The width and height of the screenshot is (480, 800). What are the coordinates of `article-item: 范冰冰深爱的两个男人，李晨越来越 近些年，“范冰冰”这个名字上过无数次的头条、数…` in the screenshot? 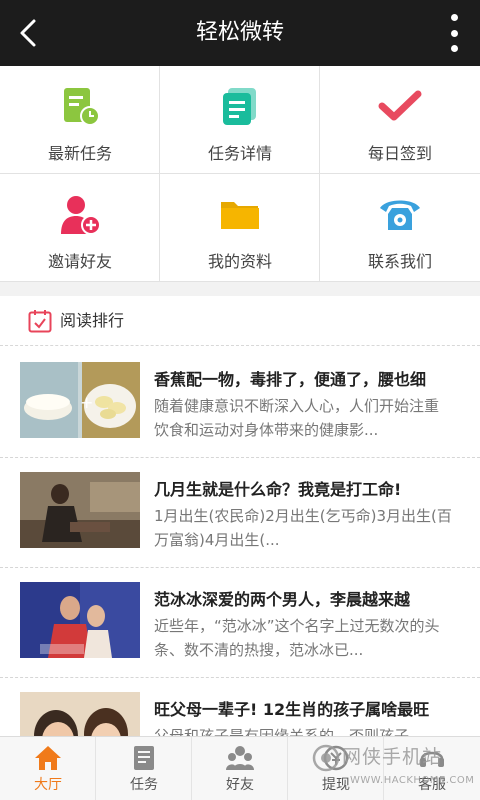 It's located at (240, 623).